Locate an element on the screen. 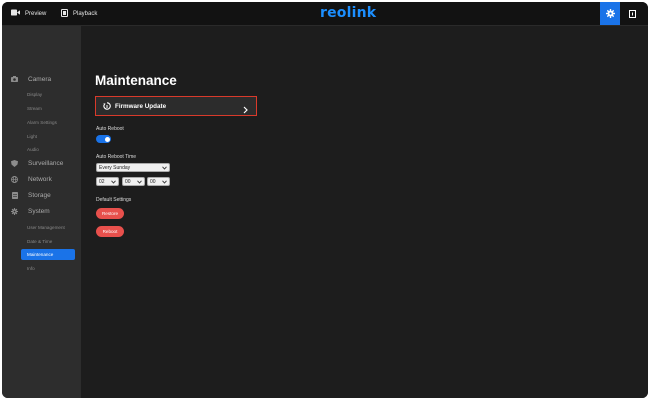 The image size is (650, 400). sidebar-item-system: System is located at coordinates (30, 211).